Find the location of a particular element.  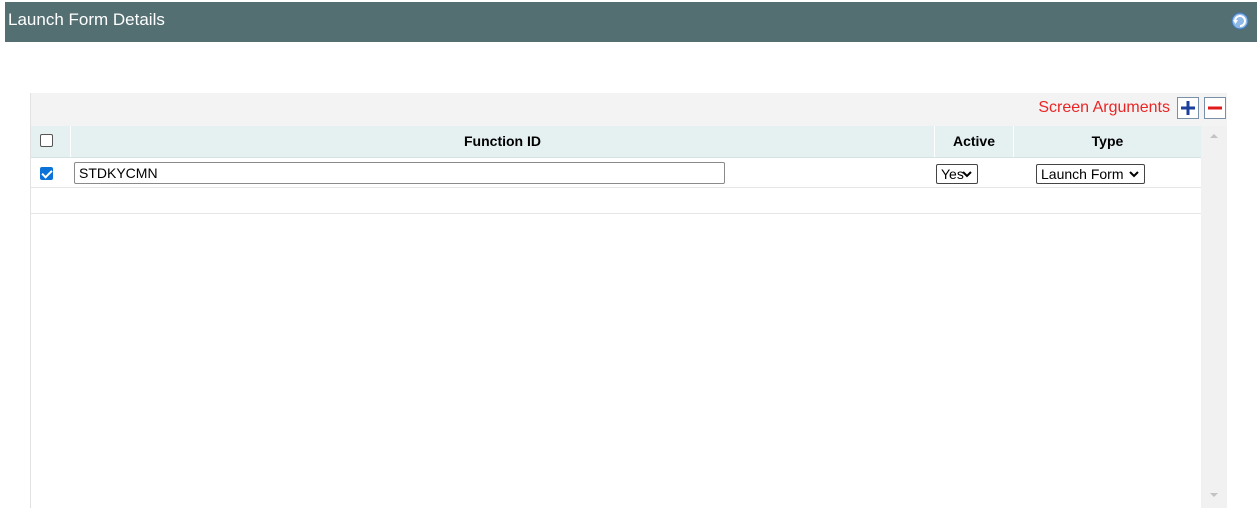

table-row: Yes Launch Form is located at coordinates (616, 173).